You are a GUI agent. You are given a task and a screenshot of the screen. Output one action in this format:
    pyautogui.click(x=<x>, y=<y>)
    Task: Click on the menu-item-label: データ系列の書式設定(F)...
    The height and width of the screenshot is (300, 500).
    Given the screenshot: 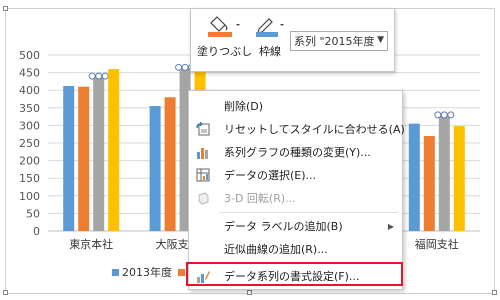 What is the action you would take?
    pyautogui.click(x=292, y=276)
    